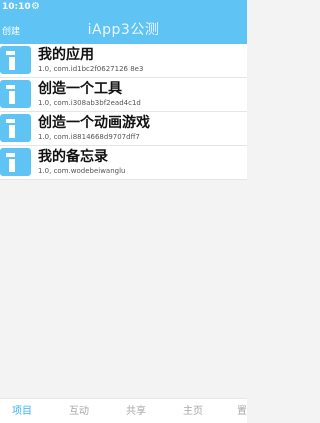  I want to click on project-package: 1.0, com.id1bc2f0627126 8e3, so click(91, 69).